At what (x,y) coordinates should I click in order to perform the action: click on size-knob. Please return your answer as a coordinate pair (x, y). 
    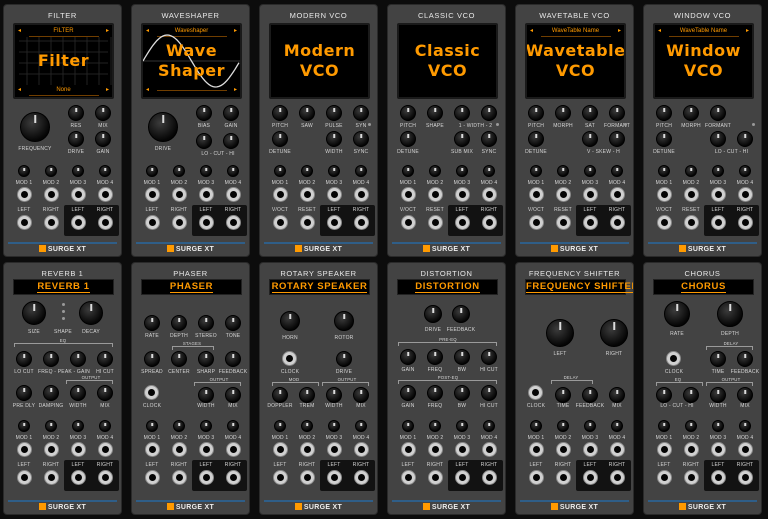
    Looking at the image, I should click on (34, 313).